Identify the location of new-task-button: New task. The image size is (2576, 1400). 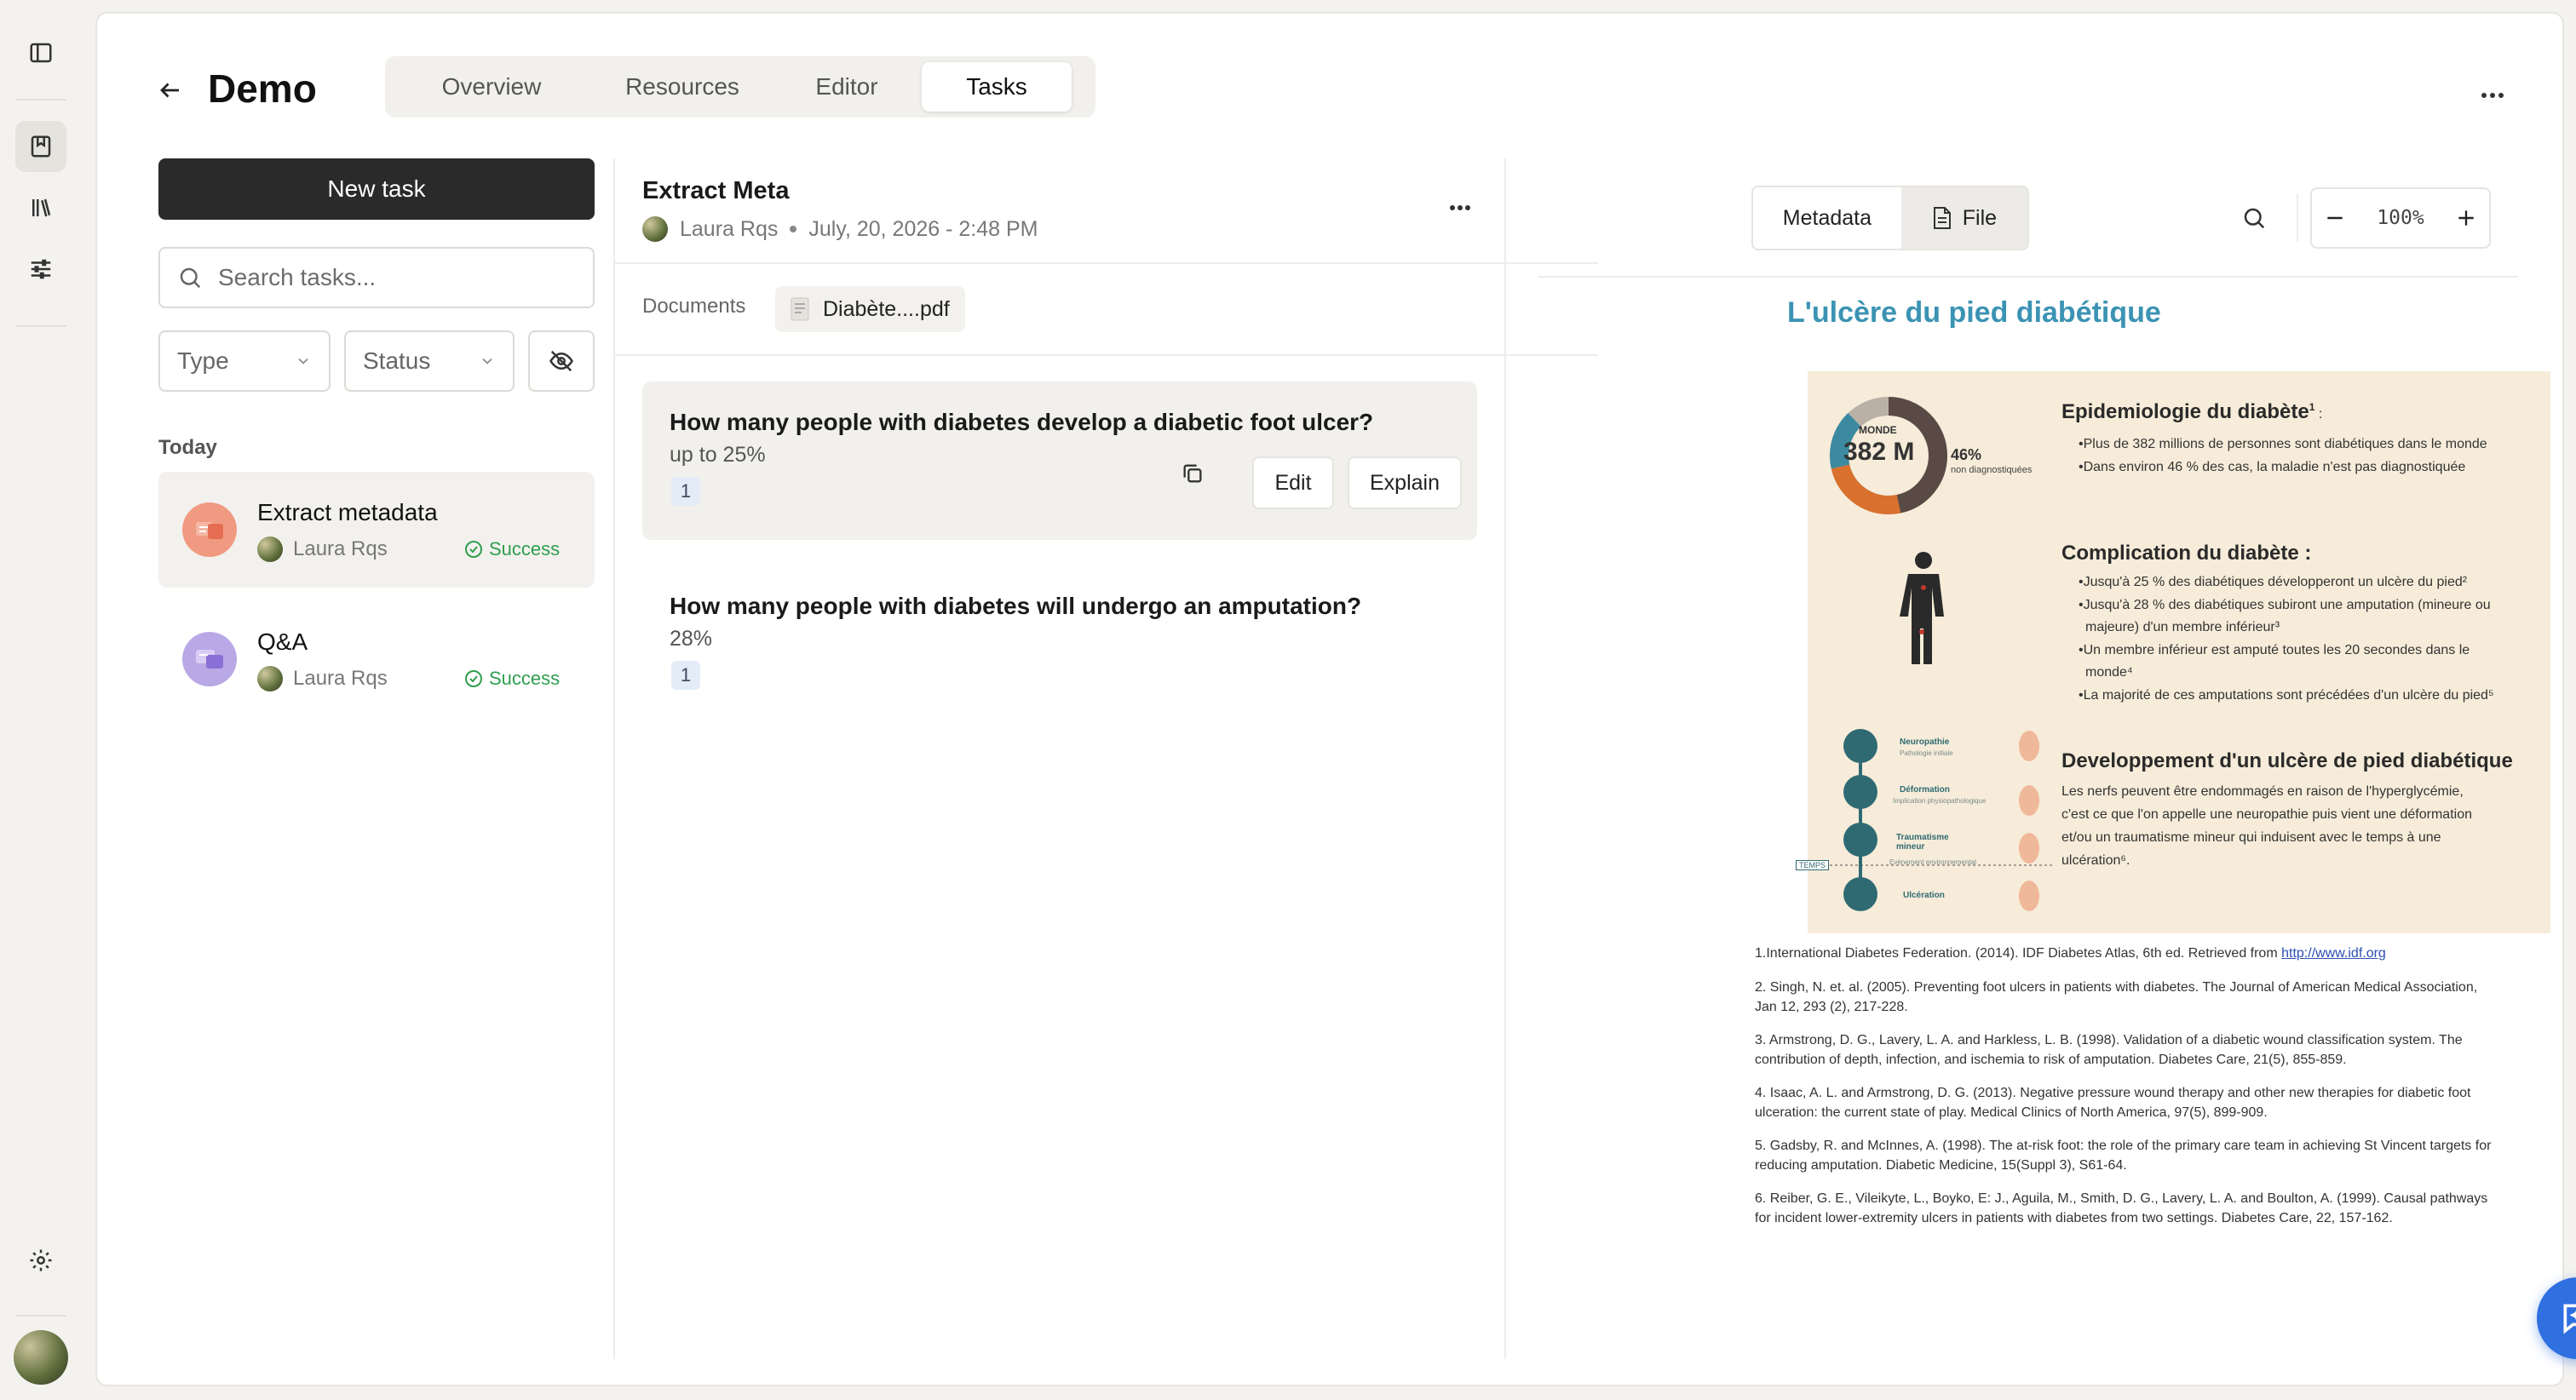
(377, 189).